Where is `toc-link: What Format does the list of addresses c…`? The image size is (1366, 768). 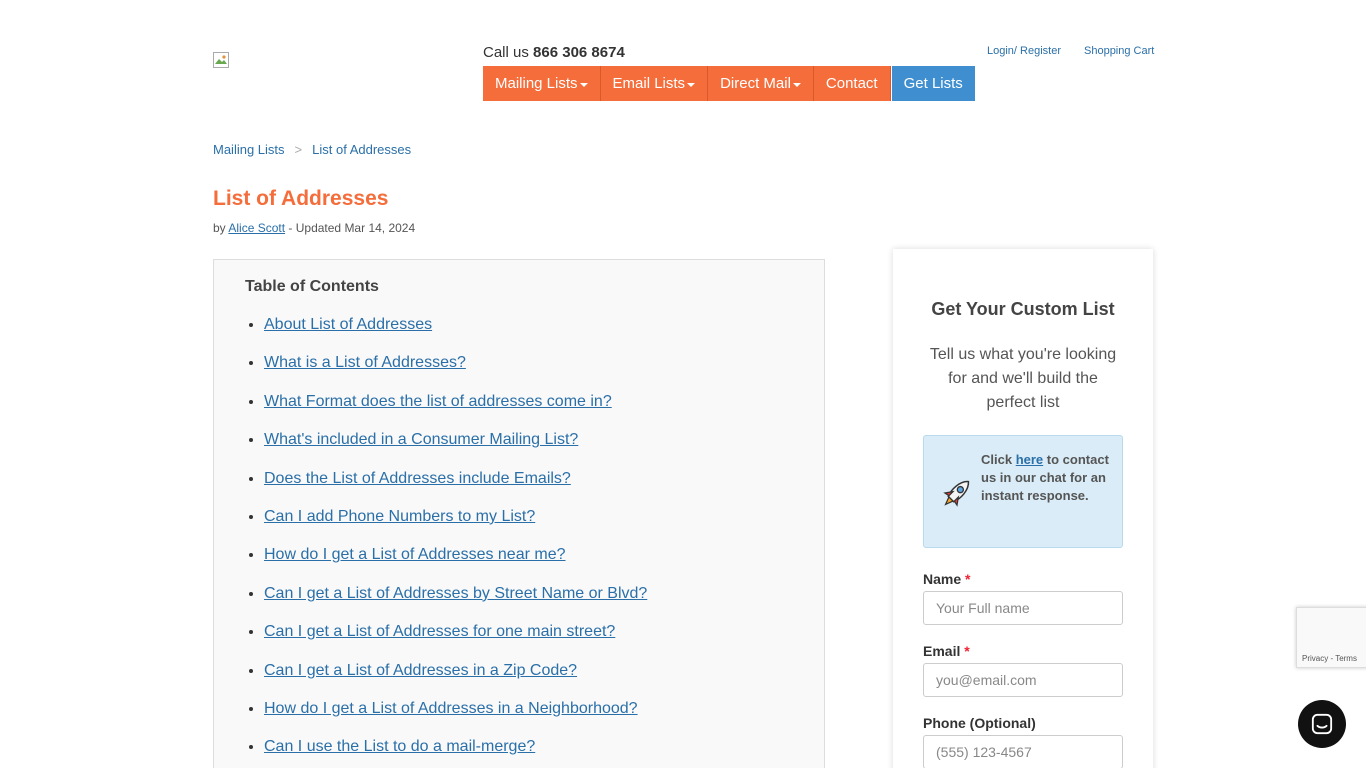
toc-link: What Format does the list of addresses c… is located at coordinates (438, 401).